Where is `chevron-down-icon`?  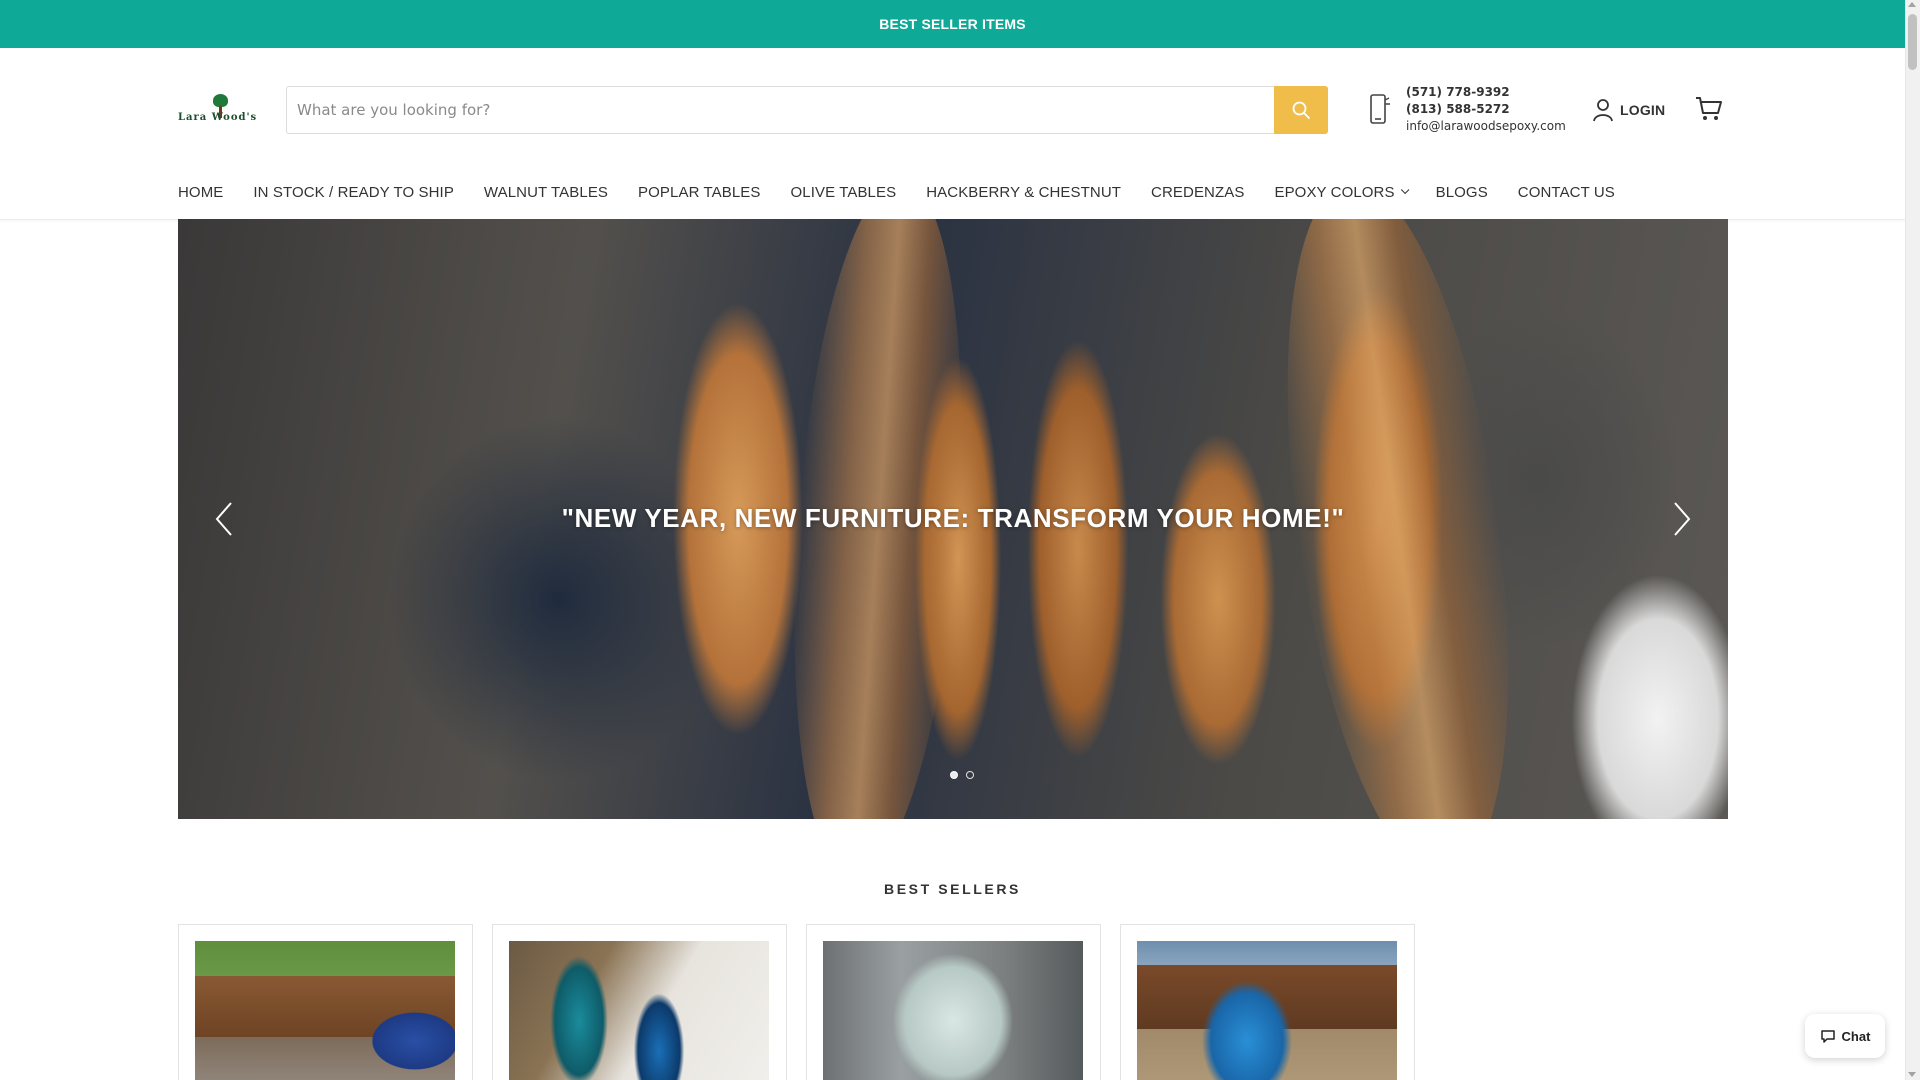 chevron-down-icon is located at coordinates (1404, 190).